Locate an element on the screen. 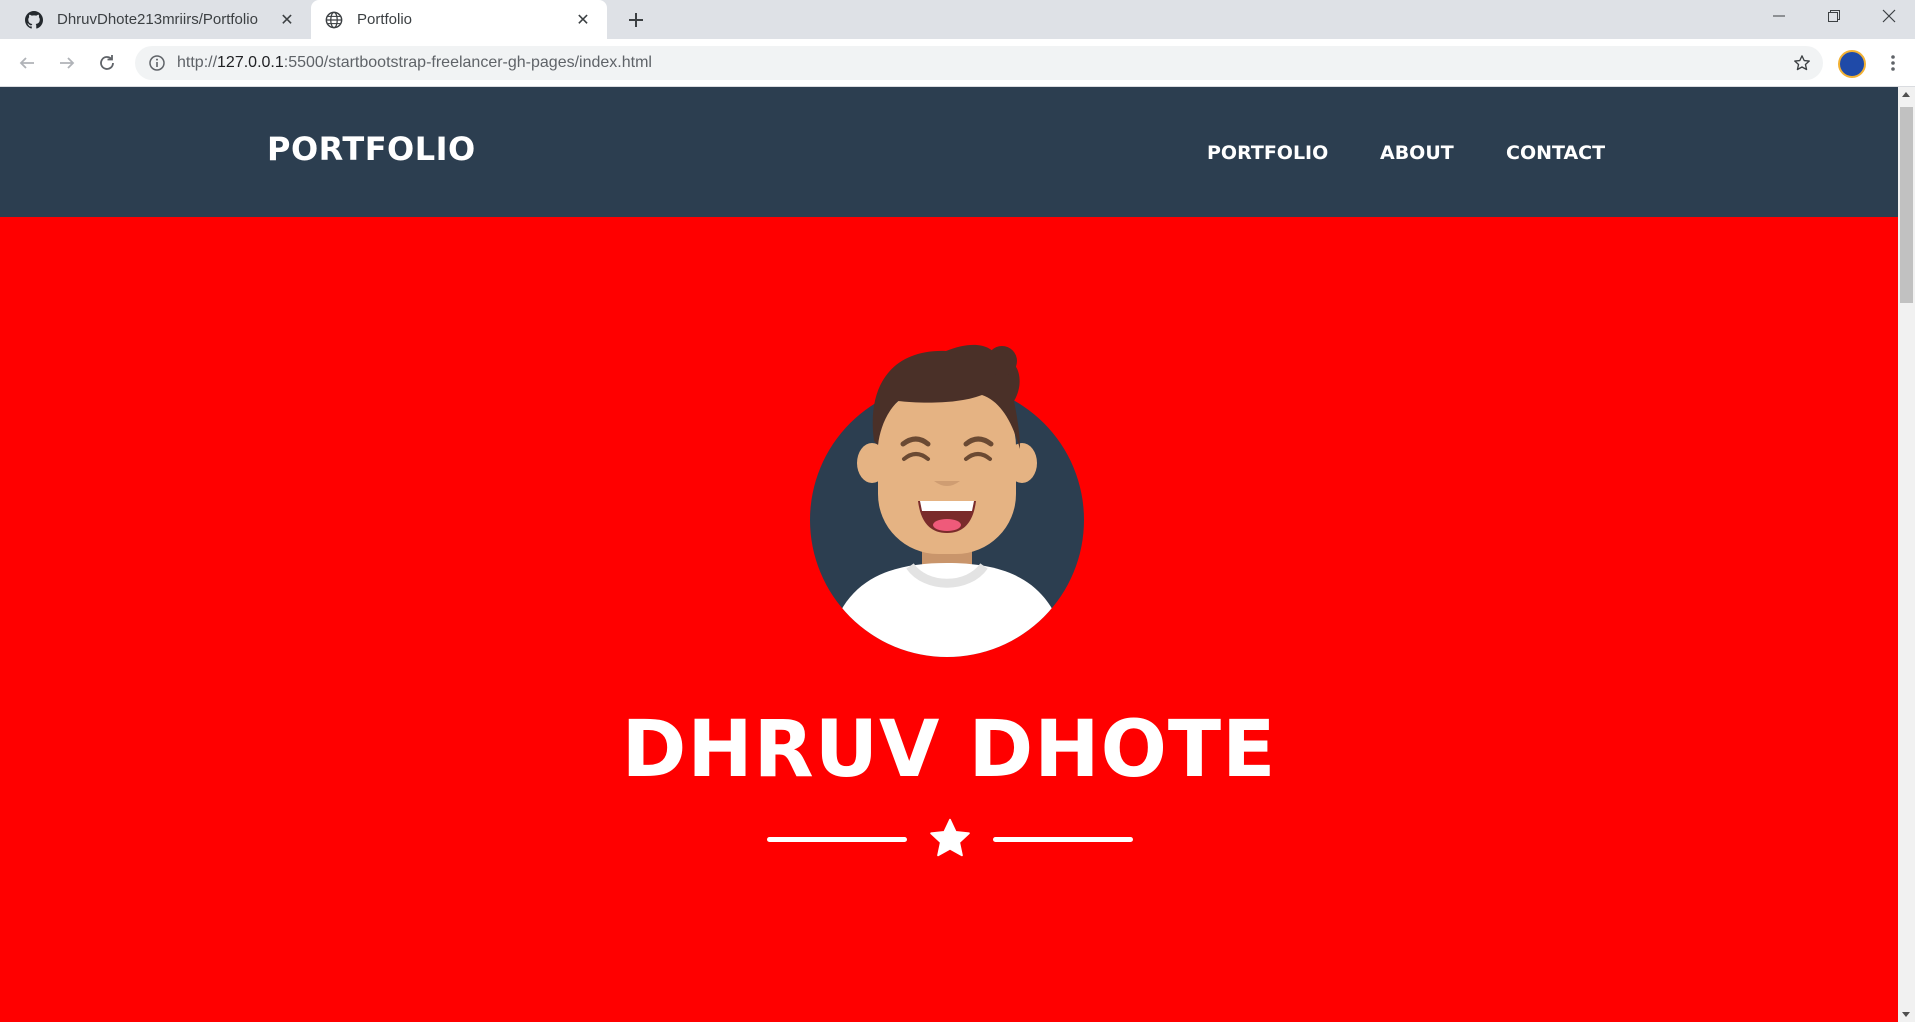  divider-line-left is located at coordinates (837, 839).